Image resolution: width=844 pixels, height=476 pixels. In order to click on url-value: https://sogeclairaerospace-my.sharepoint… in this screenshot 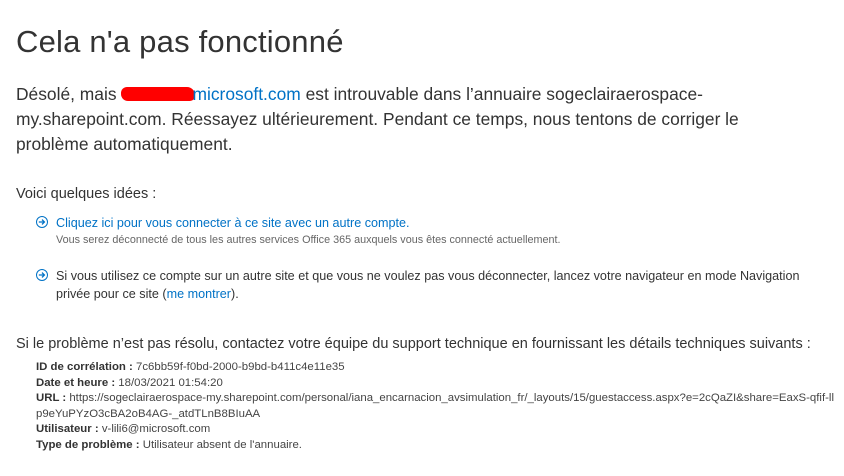, I will do `click(435, 406)`.